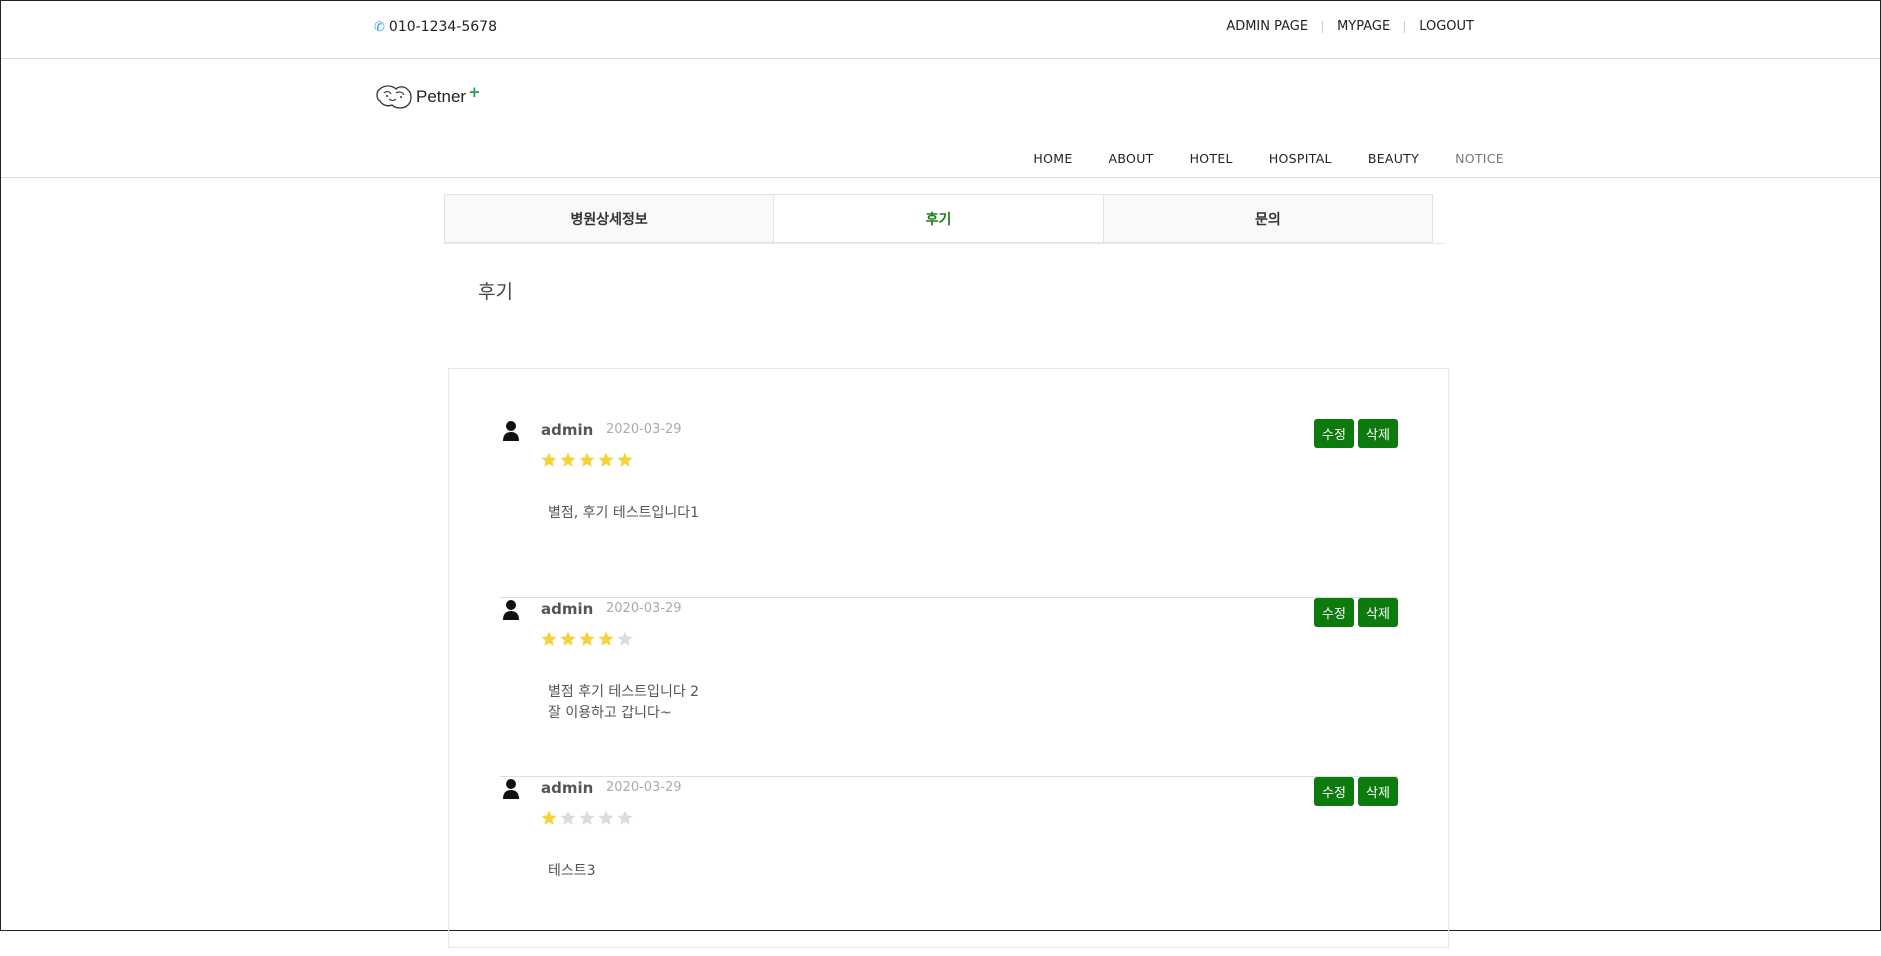 Image resolution: width=1881 pixels, height=956 pixels. What do you see at coordinates (624, 692) in the screenshot?
I see `review-content-line: 별점 후기 테스트입니다 2` at bounding box center [624, 692].